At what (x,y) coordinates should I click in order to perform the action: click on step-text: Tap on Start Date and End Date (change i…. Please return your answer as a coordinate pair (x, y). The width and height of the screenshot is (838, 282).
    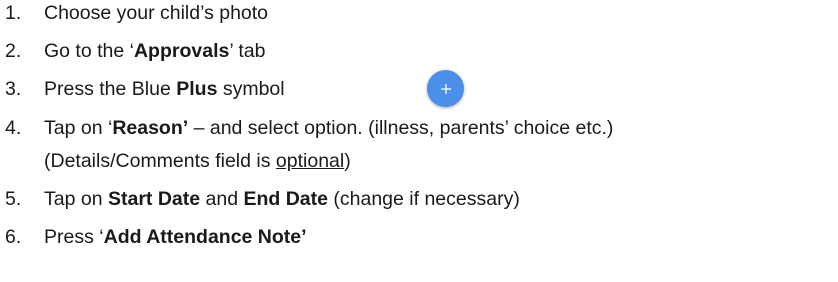
    Looking at the image, I should click on (282, 199).